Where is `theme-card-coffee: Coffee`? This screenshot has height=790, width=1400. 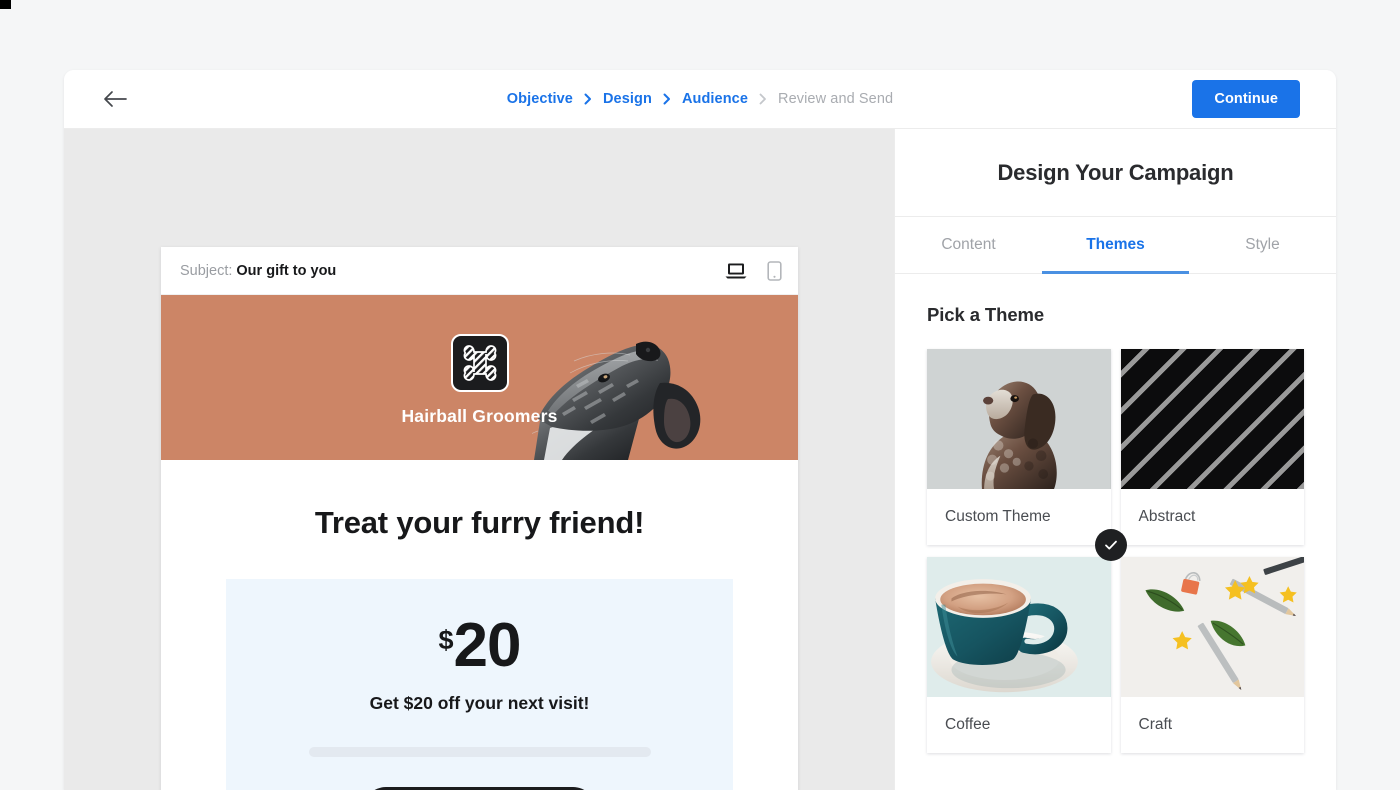
theme-card-coffee: Coffee is located at coordinates (1019, 655).